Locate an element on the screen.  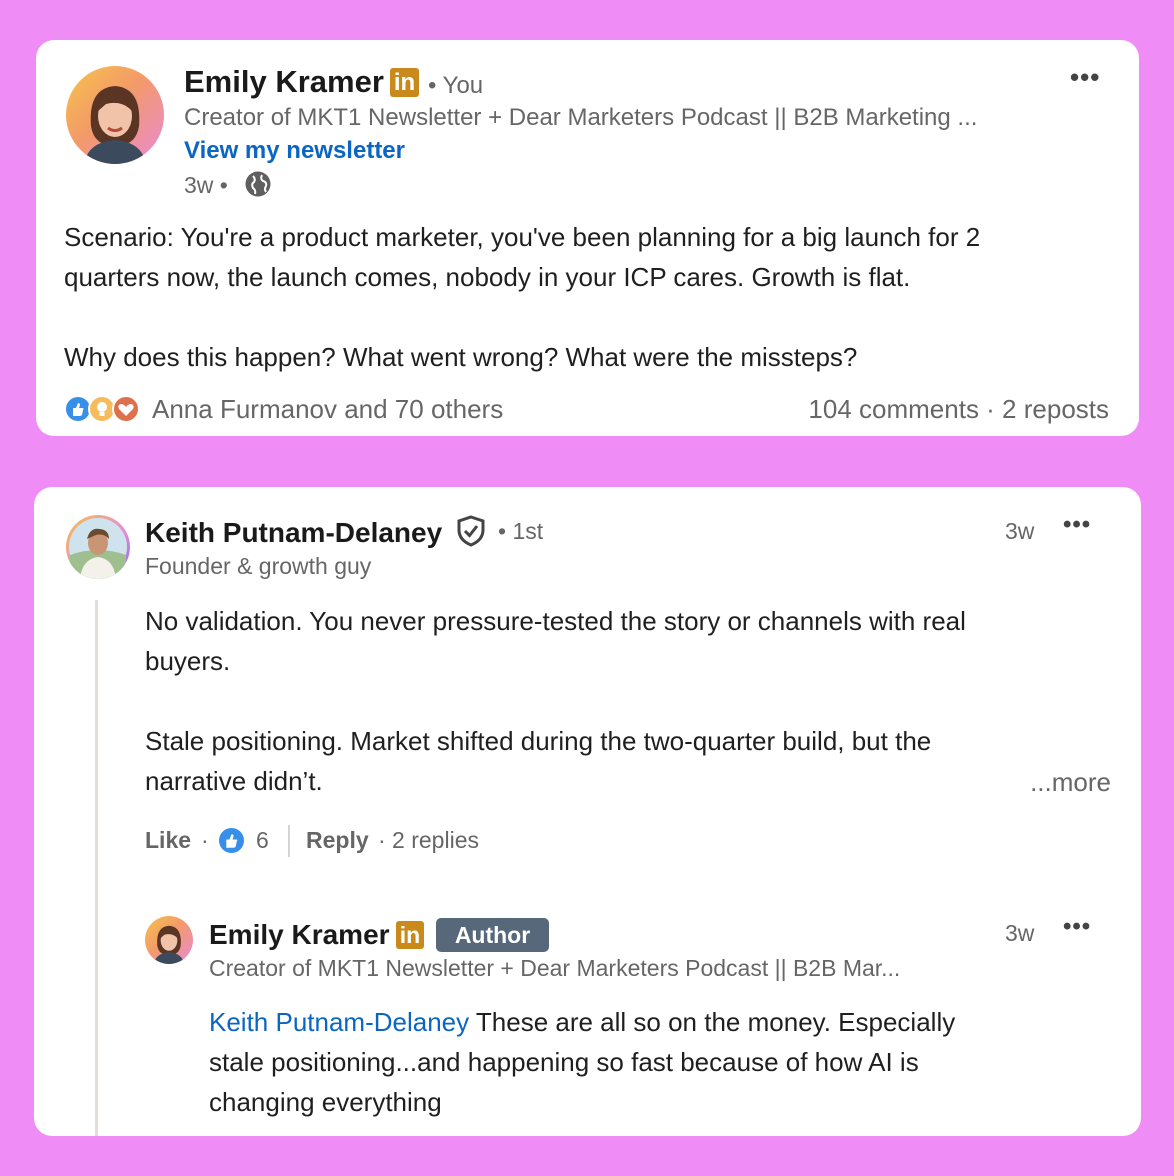
comment-body-line: buyers. is located at coordinates (188, 661).